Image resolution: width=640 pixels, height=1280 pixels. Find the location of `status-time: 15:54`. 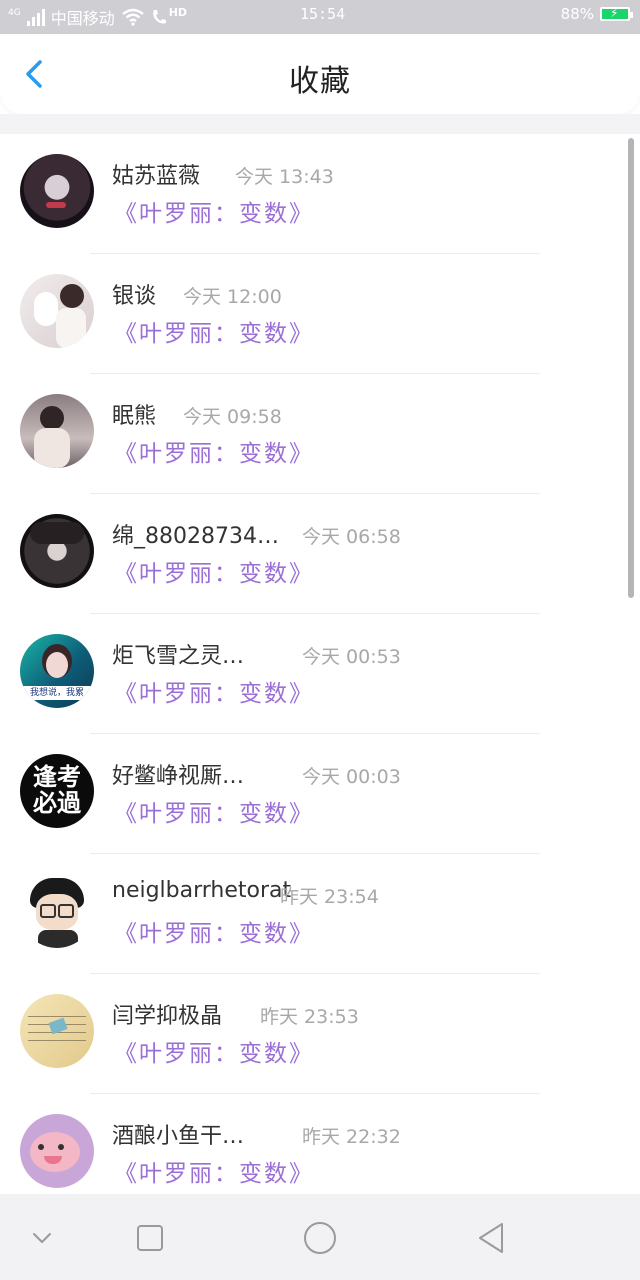

status-time: 15:54 is located at coordinates (323, 14).